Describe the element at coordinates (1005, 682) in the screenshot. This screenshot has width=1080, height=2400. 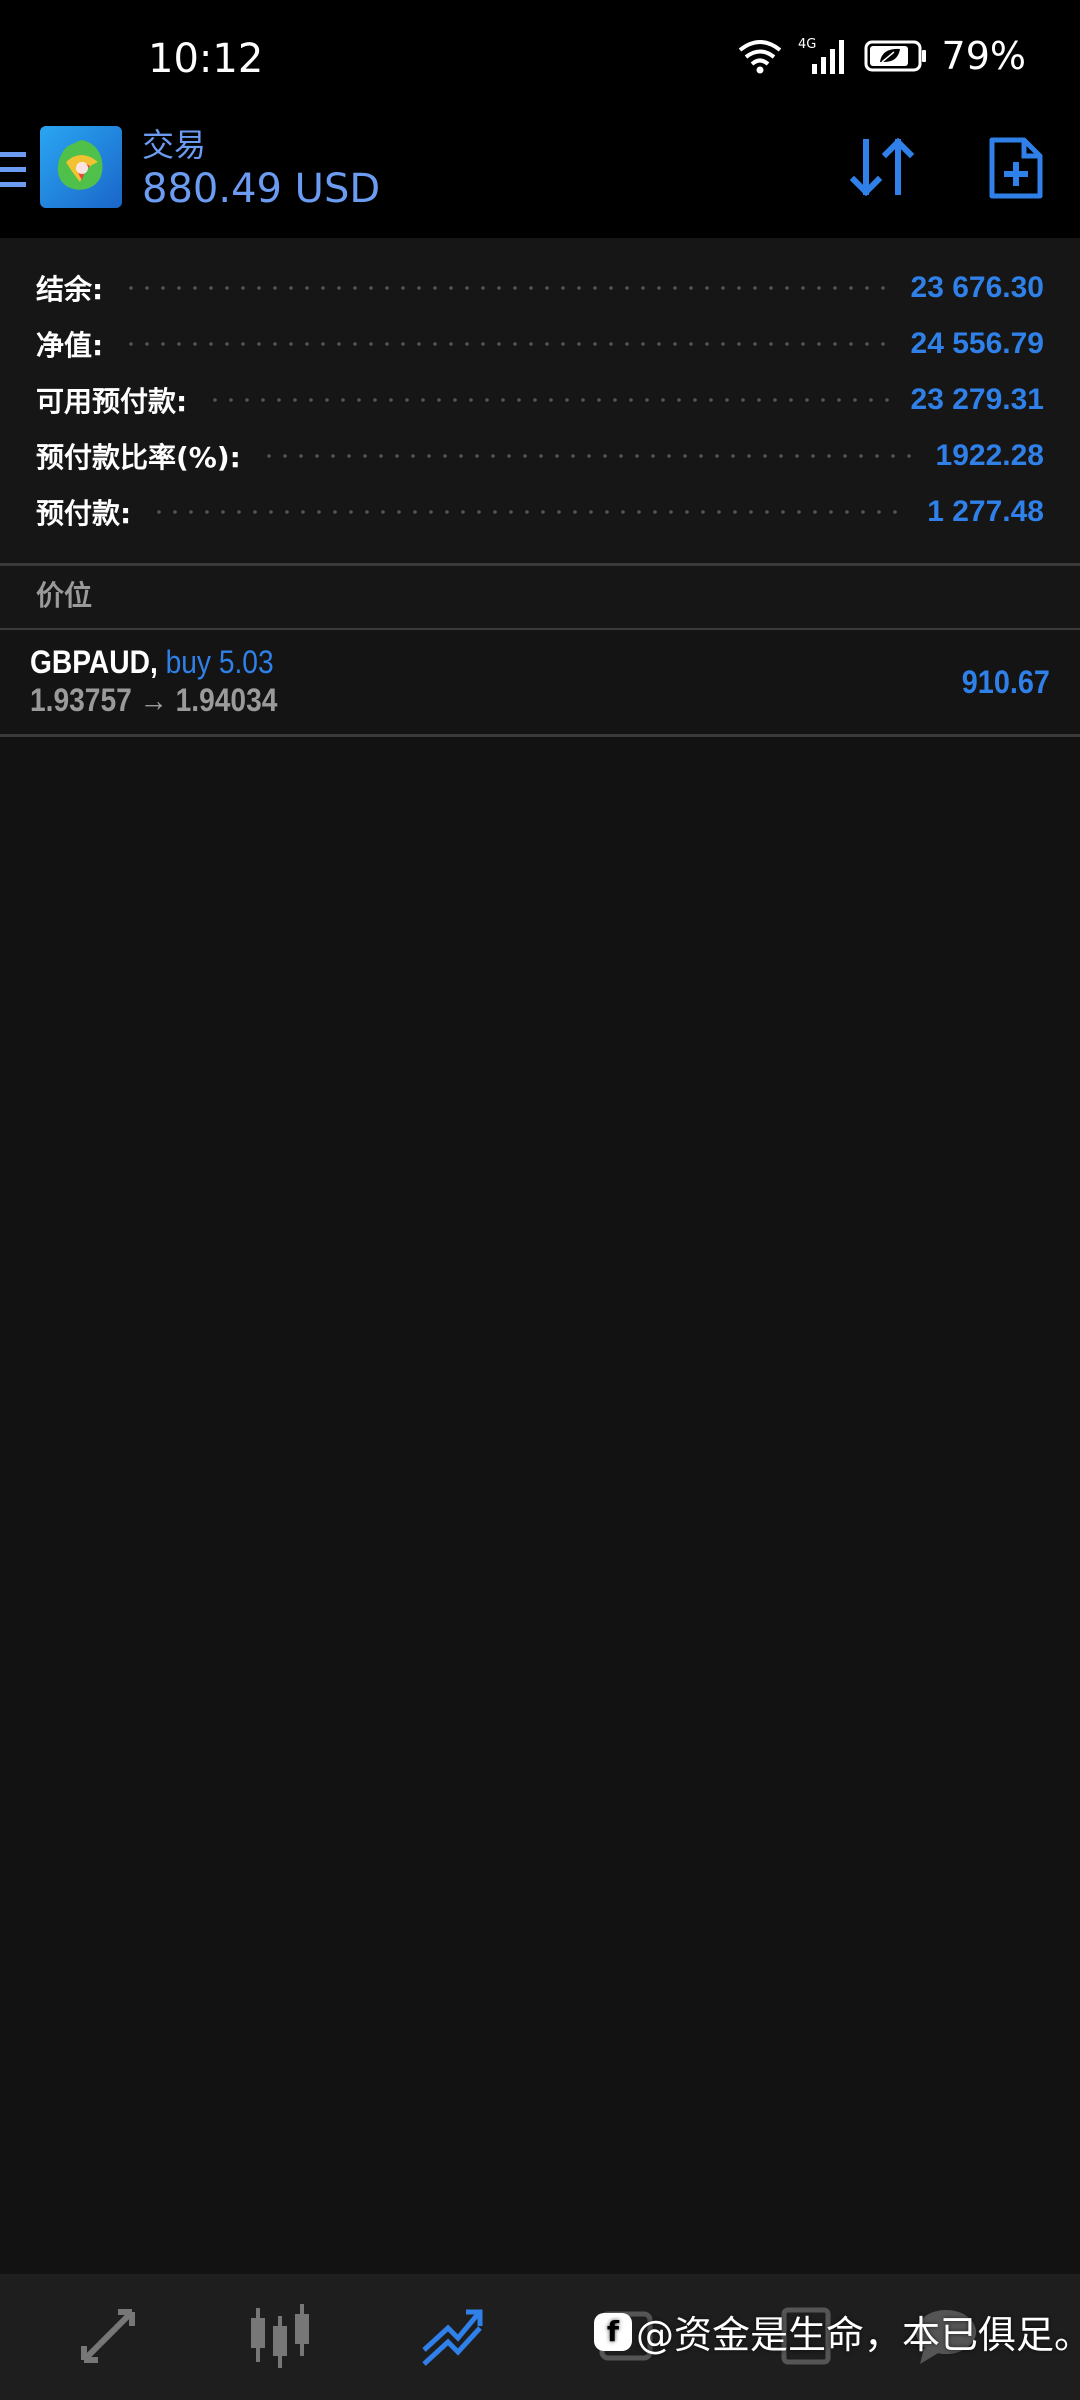
I see `position-profit: 910.67` at that location.